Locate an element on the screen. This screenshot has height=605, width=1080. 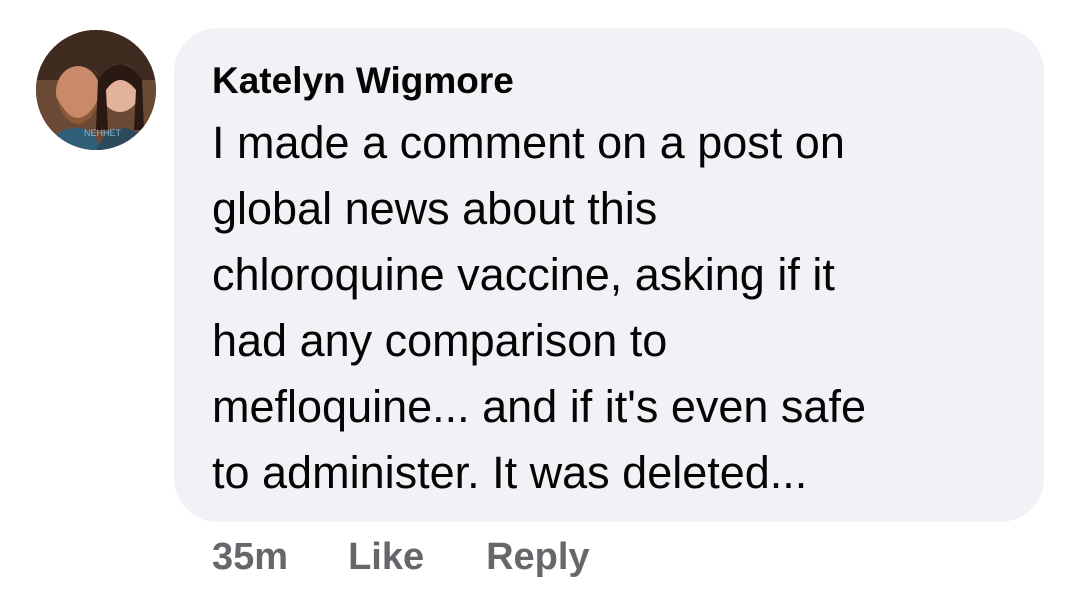
avatar: NEHHET is located at coordinates (96, 90).